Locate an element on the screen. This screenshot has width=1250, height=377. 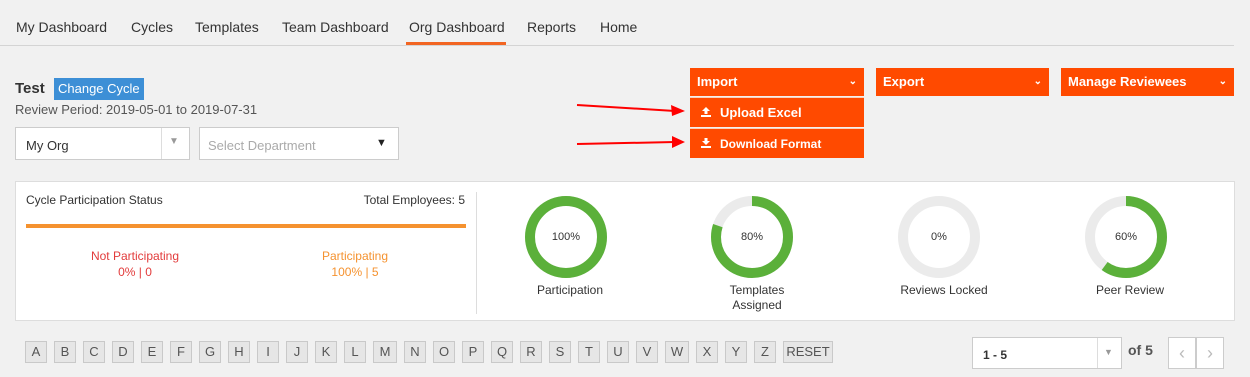
annotation-arrow-upload is located at coordinates (630, 110).